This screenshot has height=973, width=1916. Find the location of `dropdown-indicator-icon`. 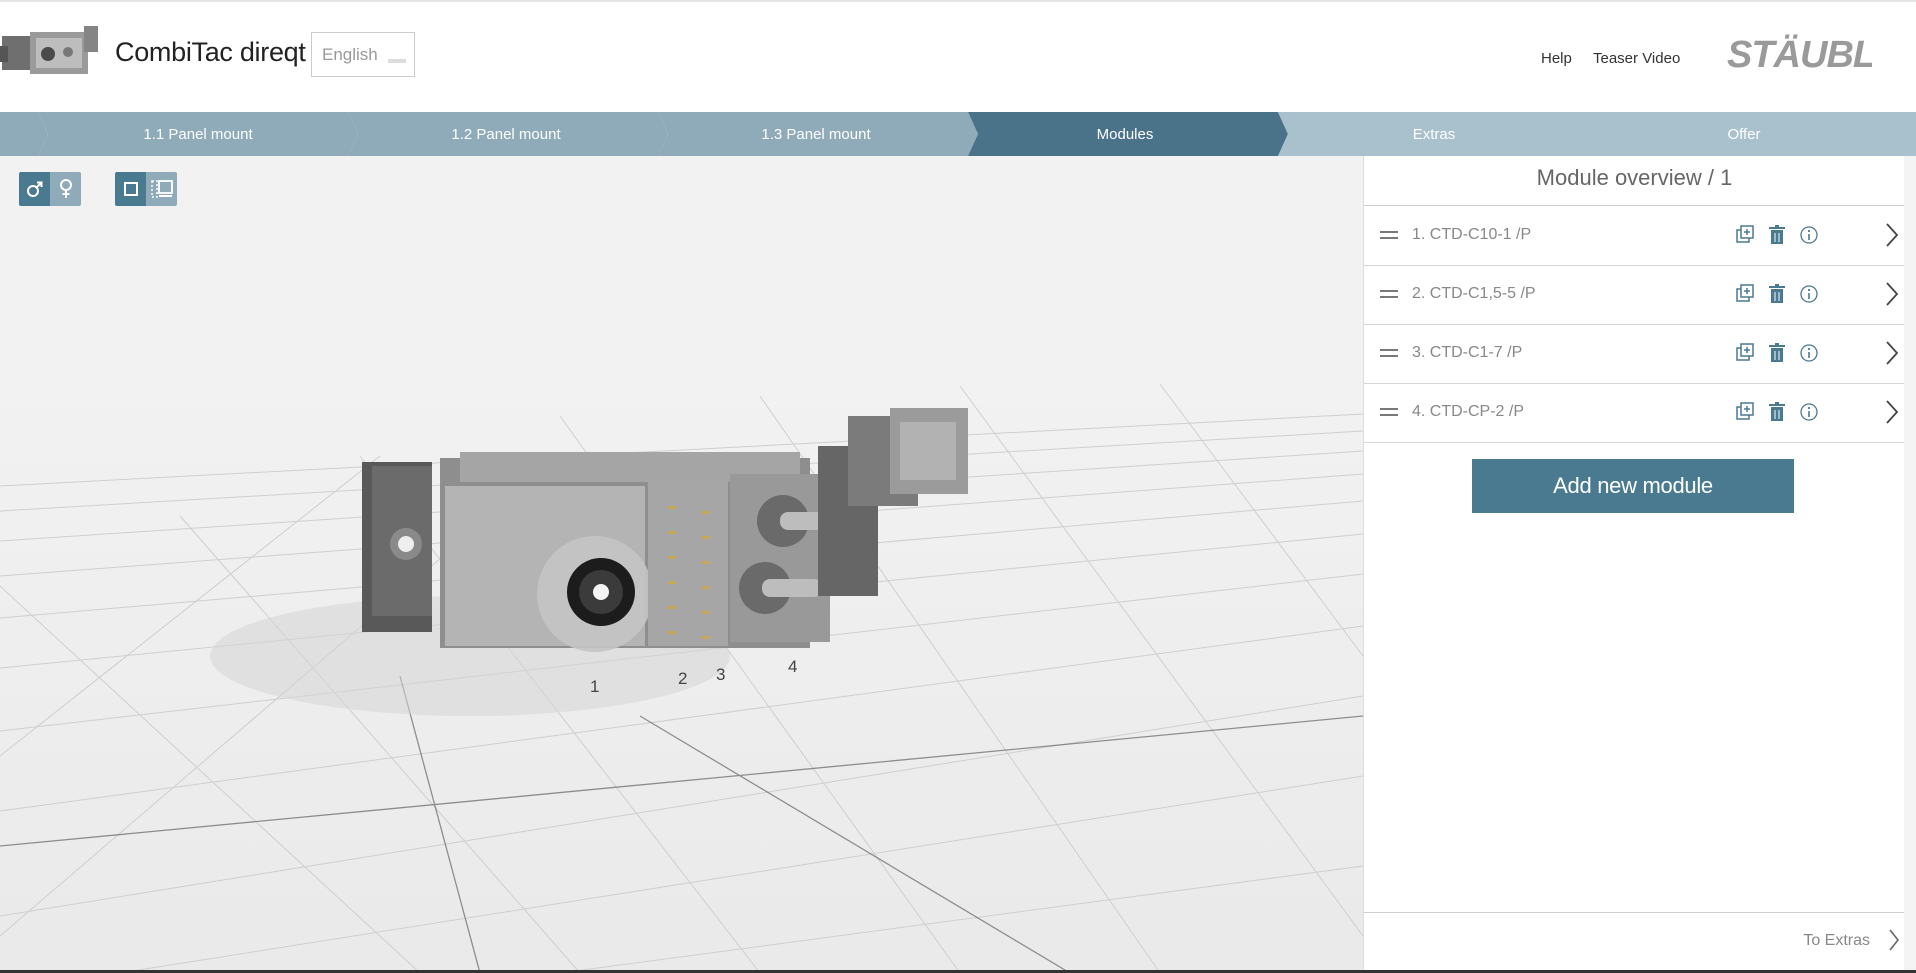

dropdown-indicator-icon is located at coordinates (397, 61).